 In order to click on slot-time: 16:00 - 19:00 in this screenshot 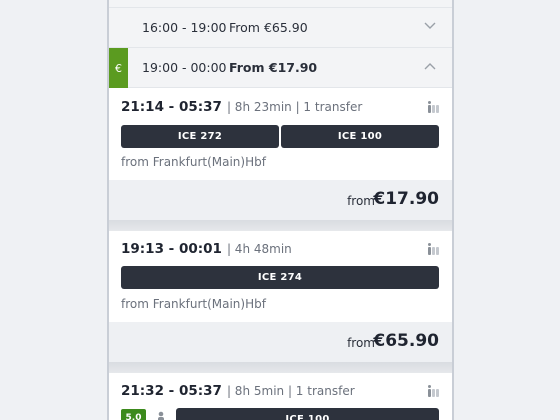, I will do `click(184, 27)`.